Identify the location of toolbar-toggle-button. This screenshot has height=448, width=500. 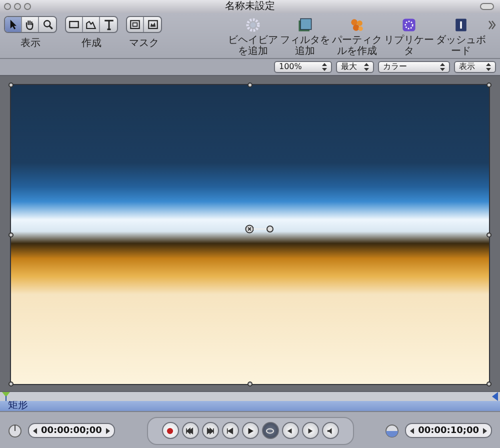
(487, 6).